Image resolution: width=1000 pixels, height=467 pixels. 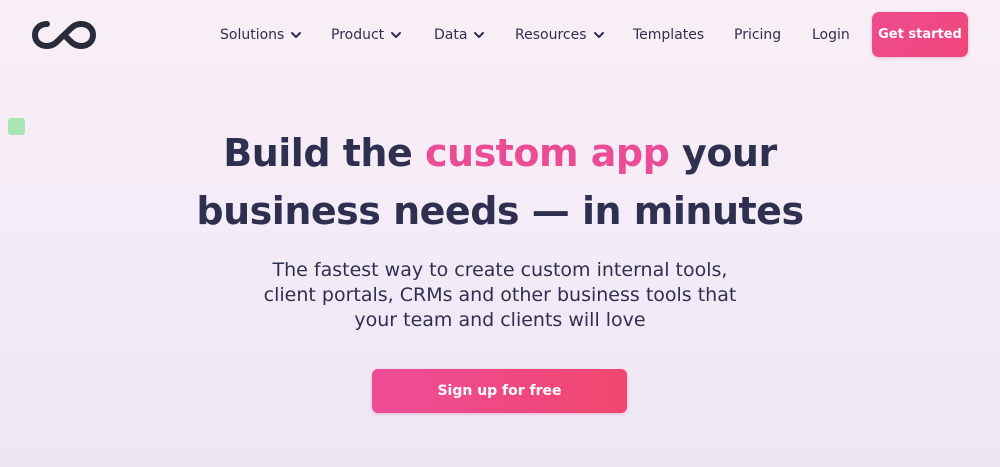 What do you see at coordinates (547, 153) in the screenshot?
I see `hero-title-accent: custom app` at bounding box center [547, 153].